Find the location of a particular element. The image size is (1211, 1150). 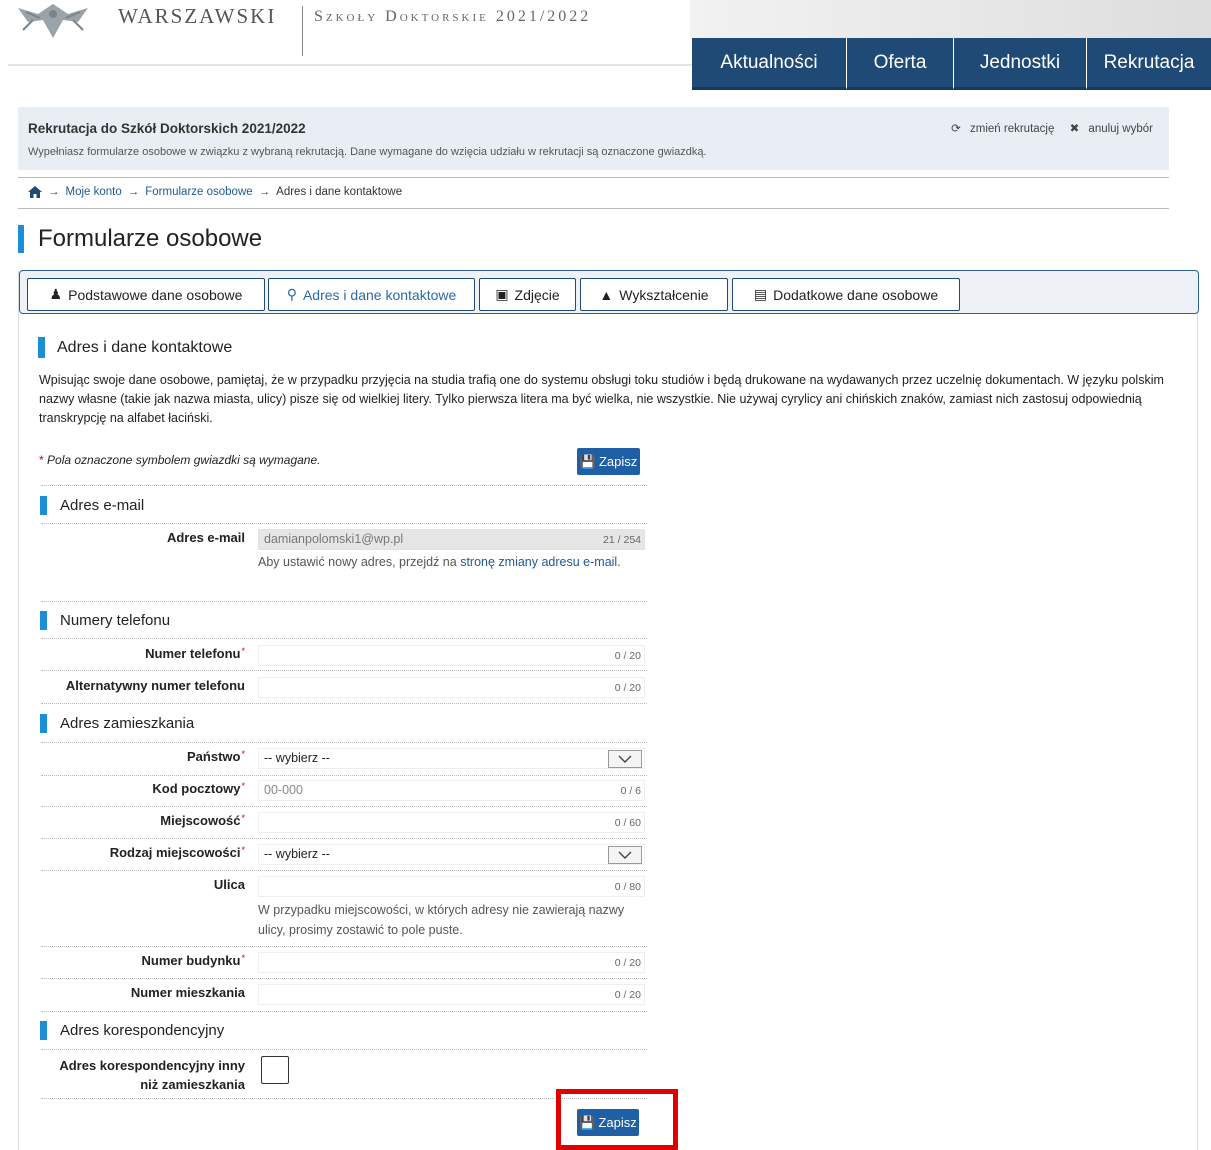

country-select: -- wybierz -- is located at coordinates (451, 758).